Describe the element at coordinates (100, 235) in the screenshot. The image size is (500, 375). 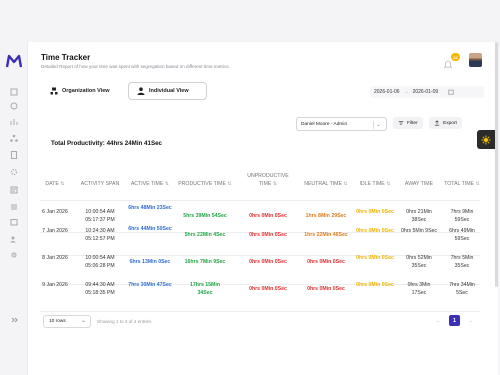
I see `cell-activity-span: 10:24:30 AM 05:12:57 PM` at that location.